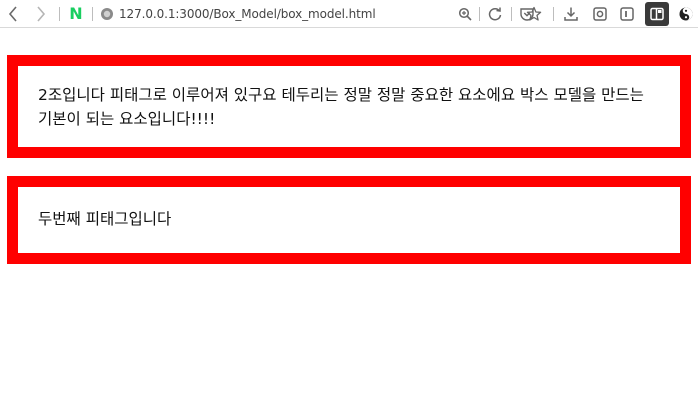  I want to click on sidebar-icon, so click(657, 14).